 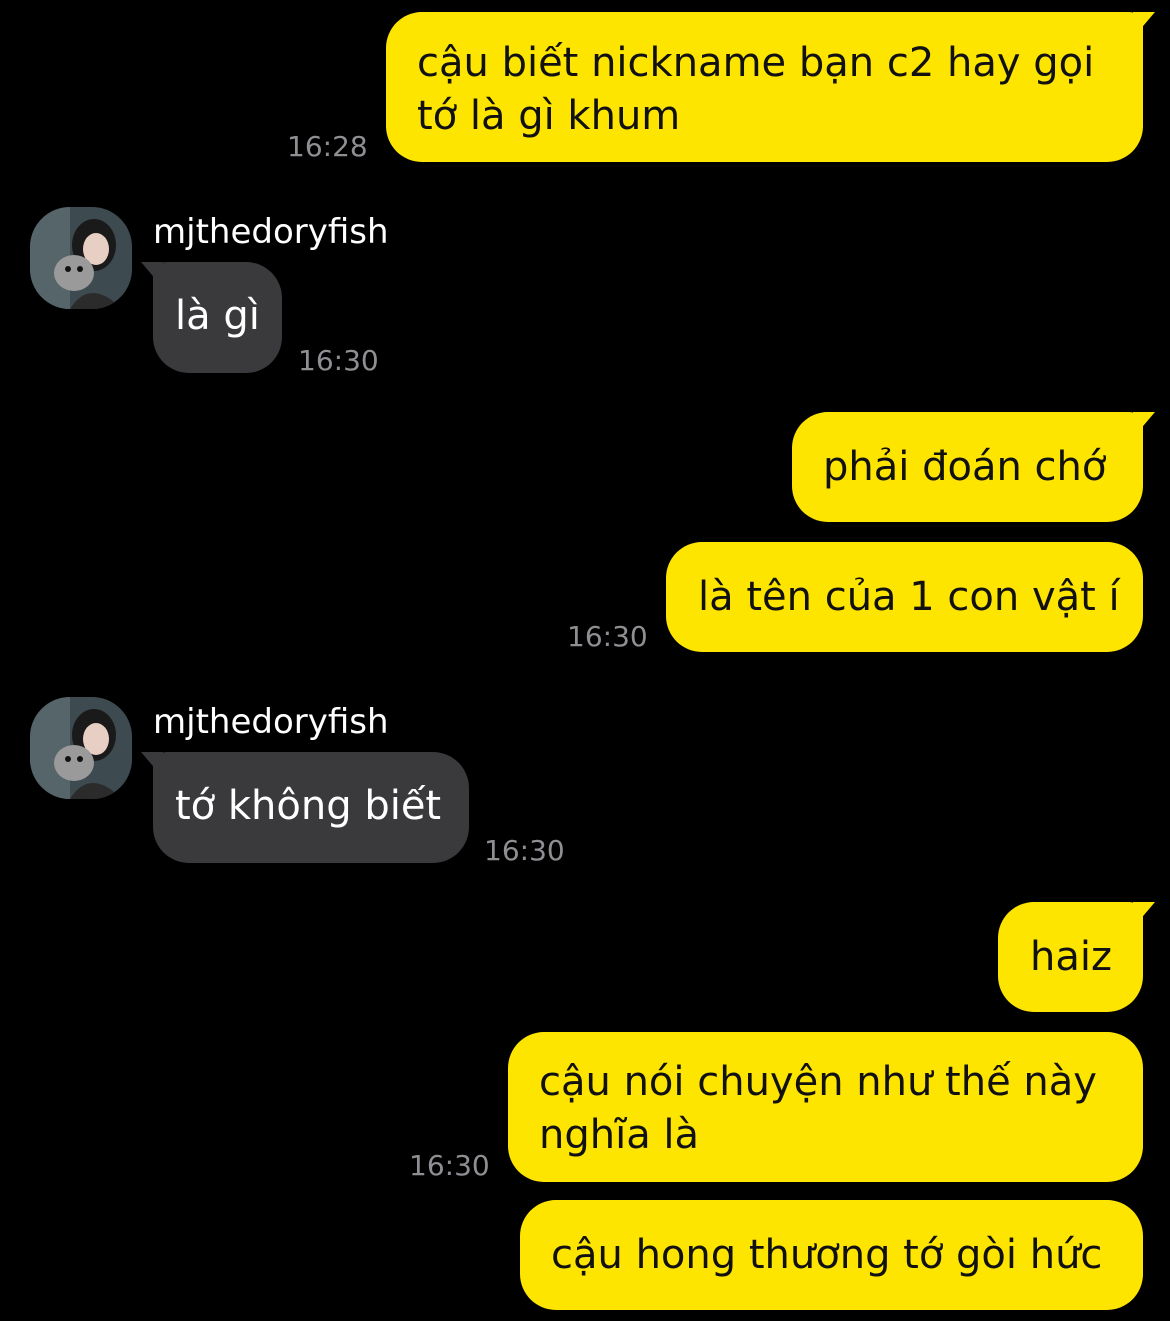 I want to click on message-text: là gì, so click(x=217, y=316).